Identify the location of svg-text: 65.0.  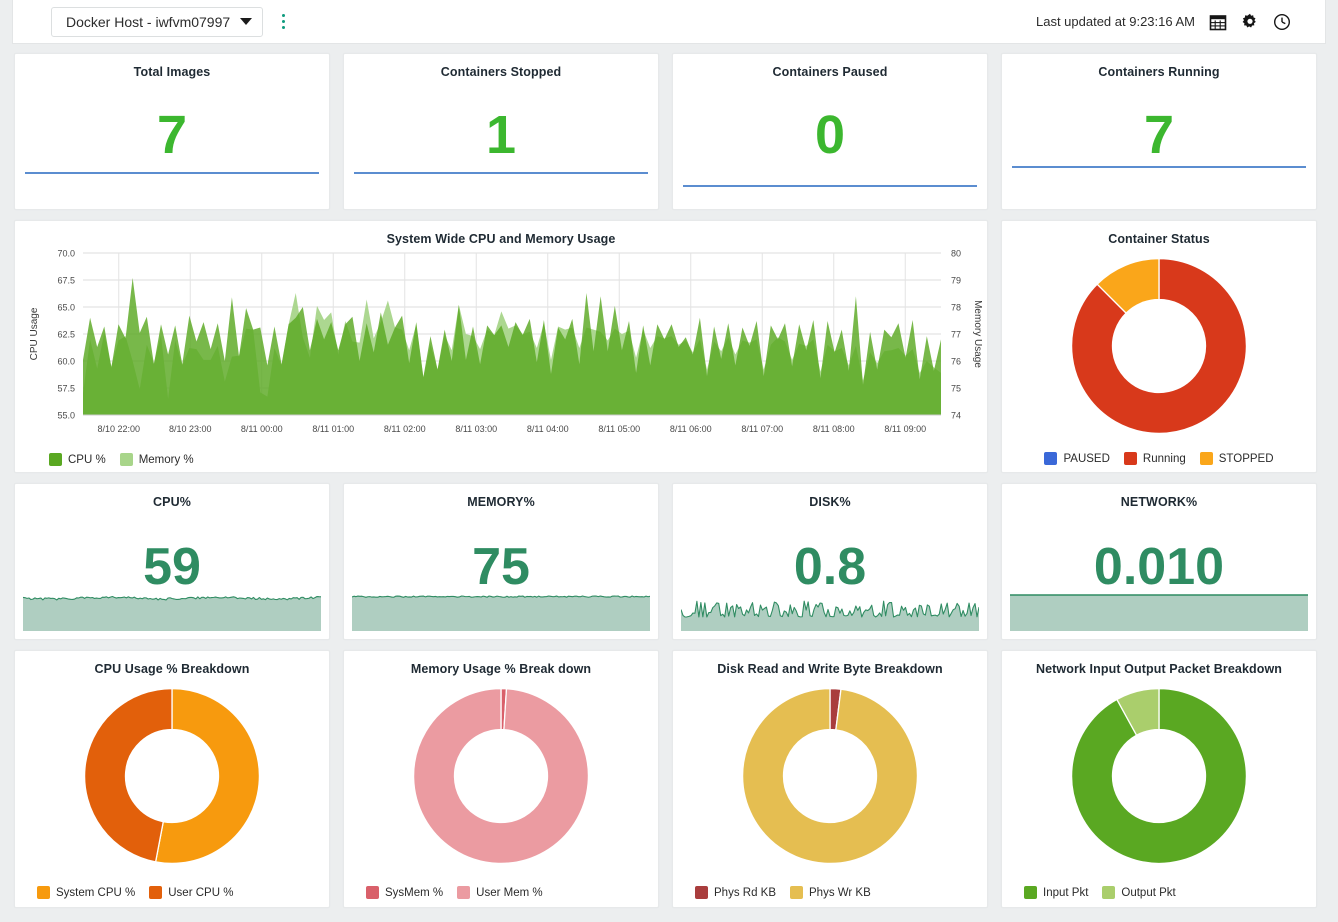
(66, 308).